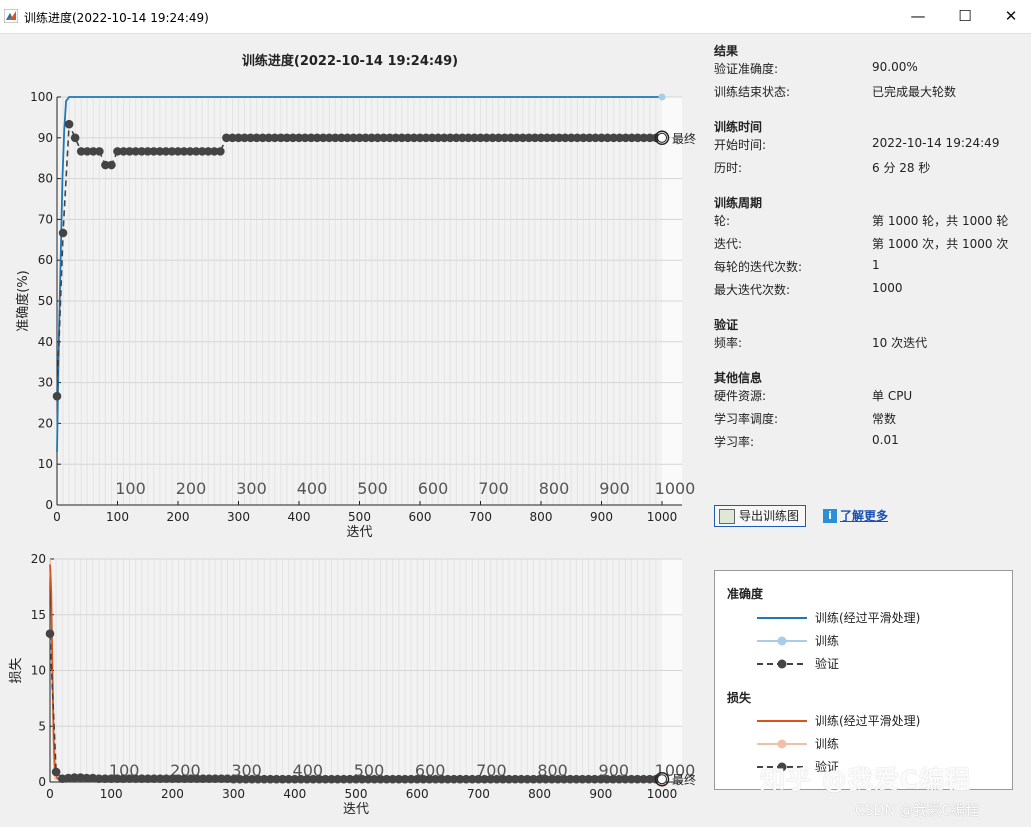 This screenshot has height=827, width=1031. What do you see at coordinates (172, 794) in the screenshot?
I see `x-tick-label: 200` at bounding box center [172, 794].